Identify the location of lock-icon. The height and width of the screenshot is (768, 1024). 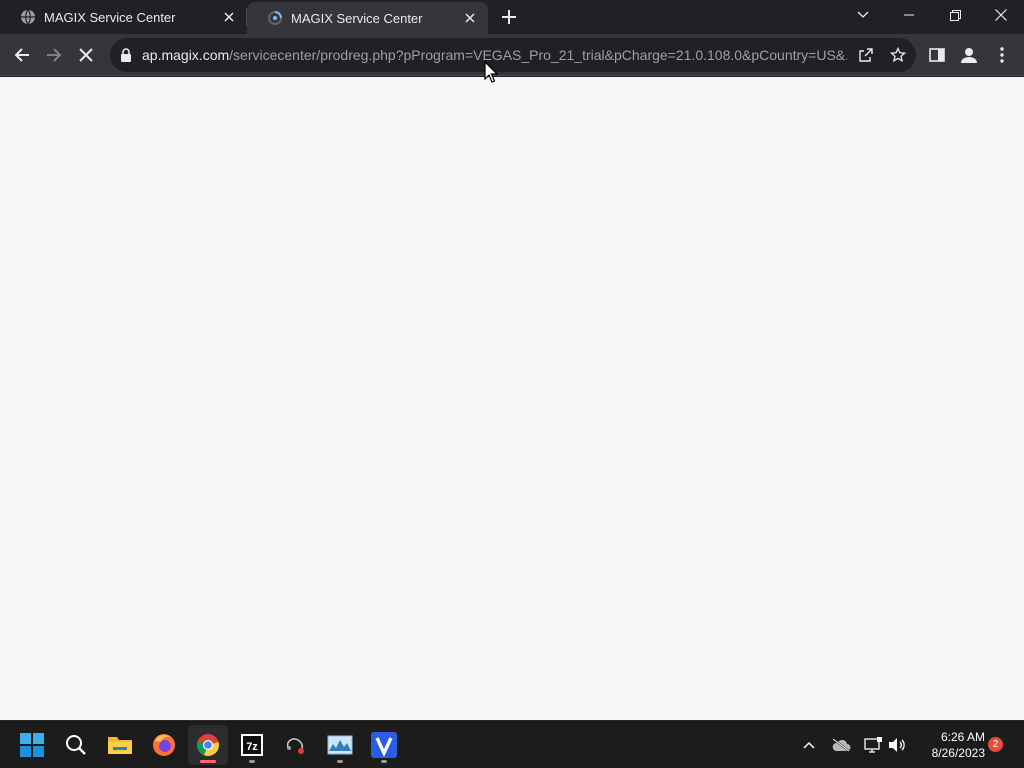
(126, 55).